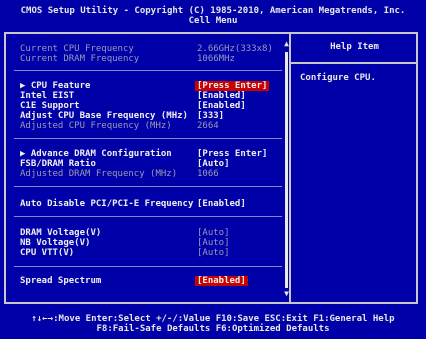 Image resolution: width=426 pixels, height=339 pixels. Describe the element at coordinates (55, 243) in the screenshot. I see `setting-label: NB Voltage(V)` at that location.